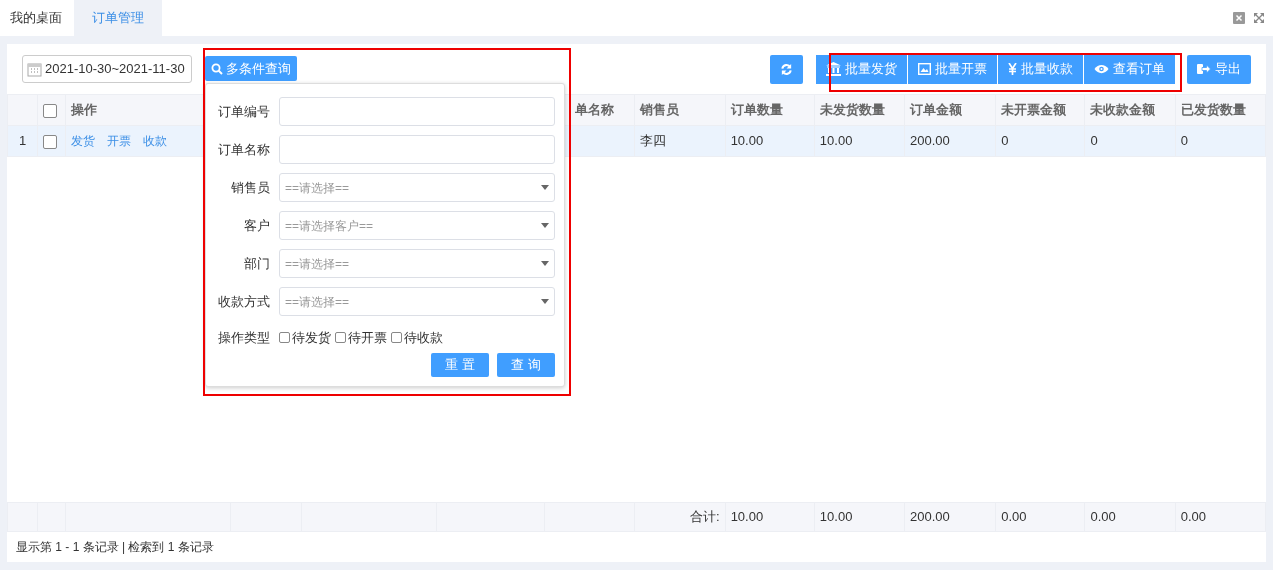  I want to click on select-field: ==请选择客户==, so click(417, 225).